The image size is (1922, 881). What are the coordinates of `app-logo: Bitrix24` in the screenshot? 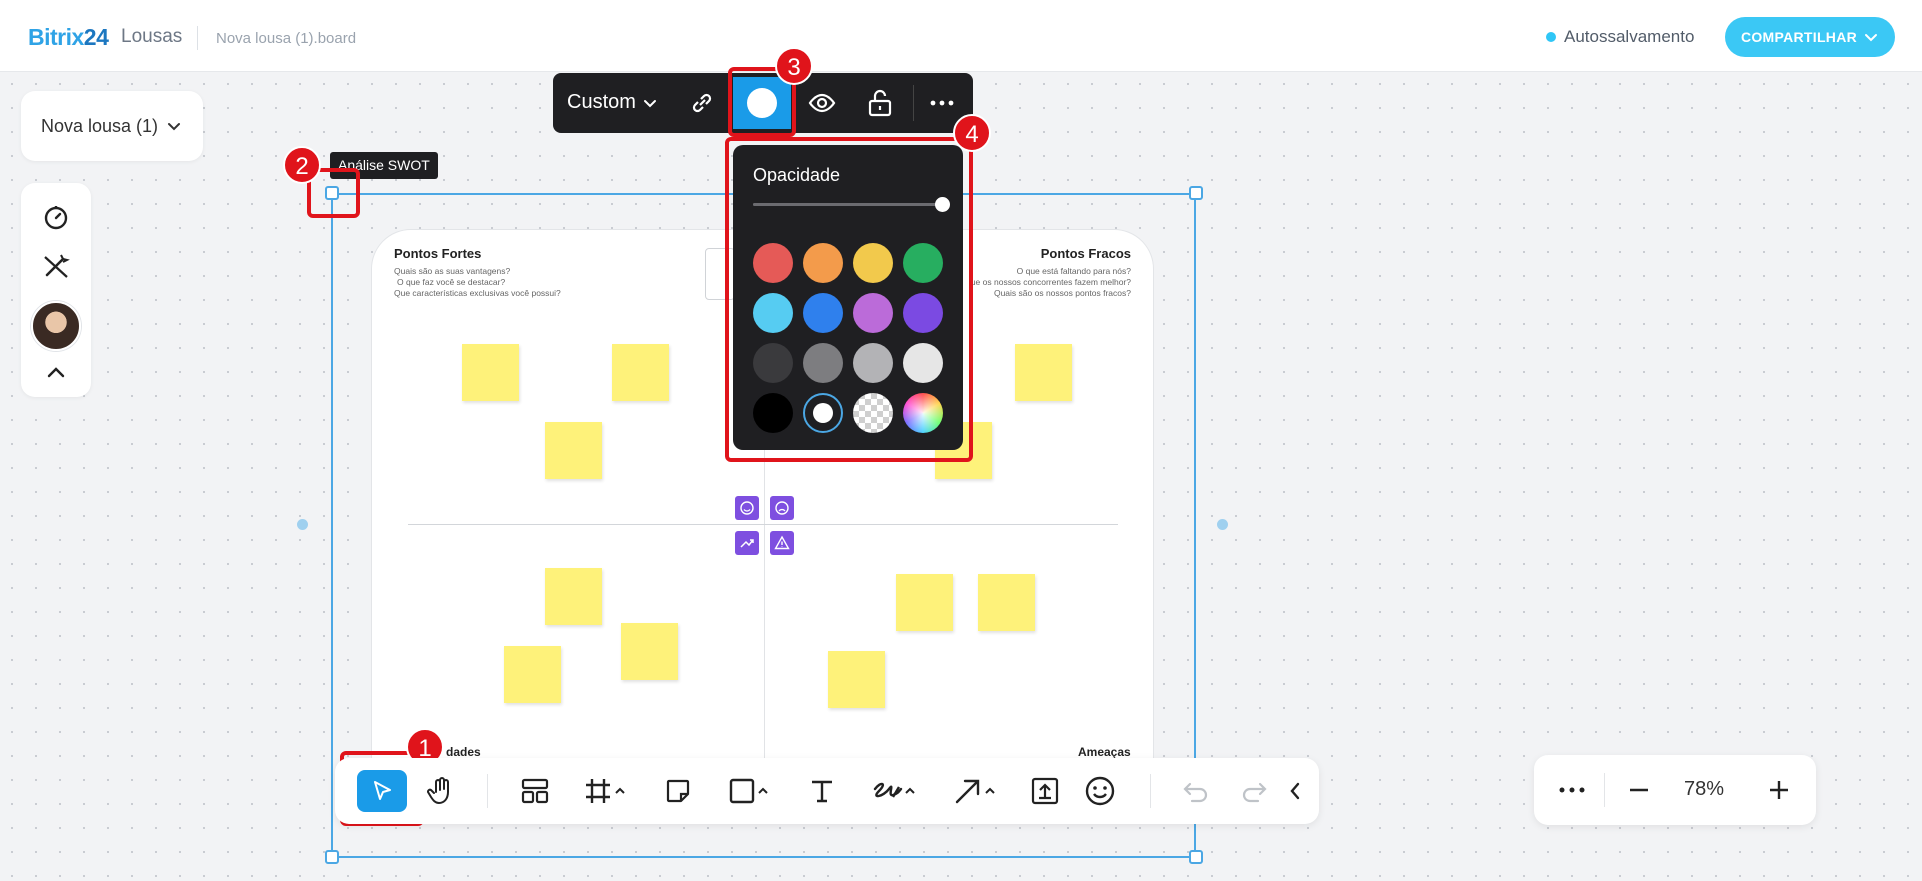 It's located at (68, 37).